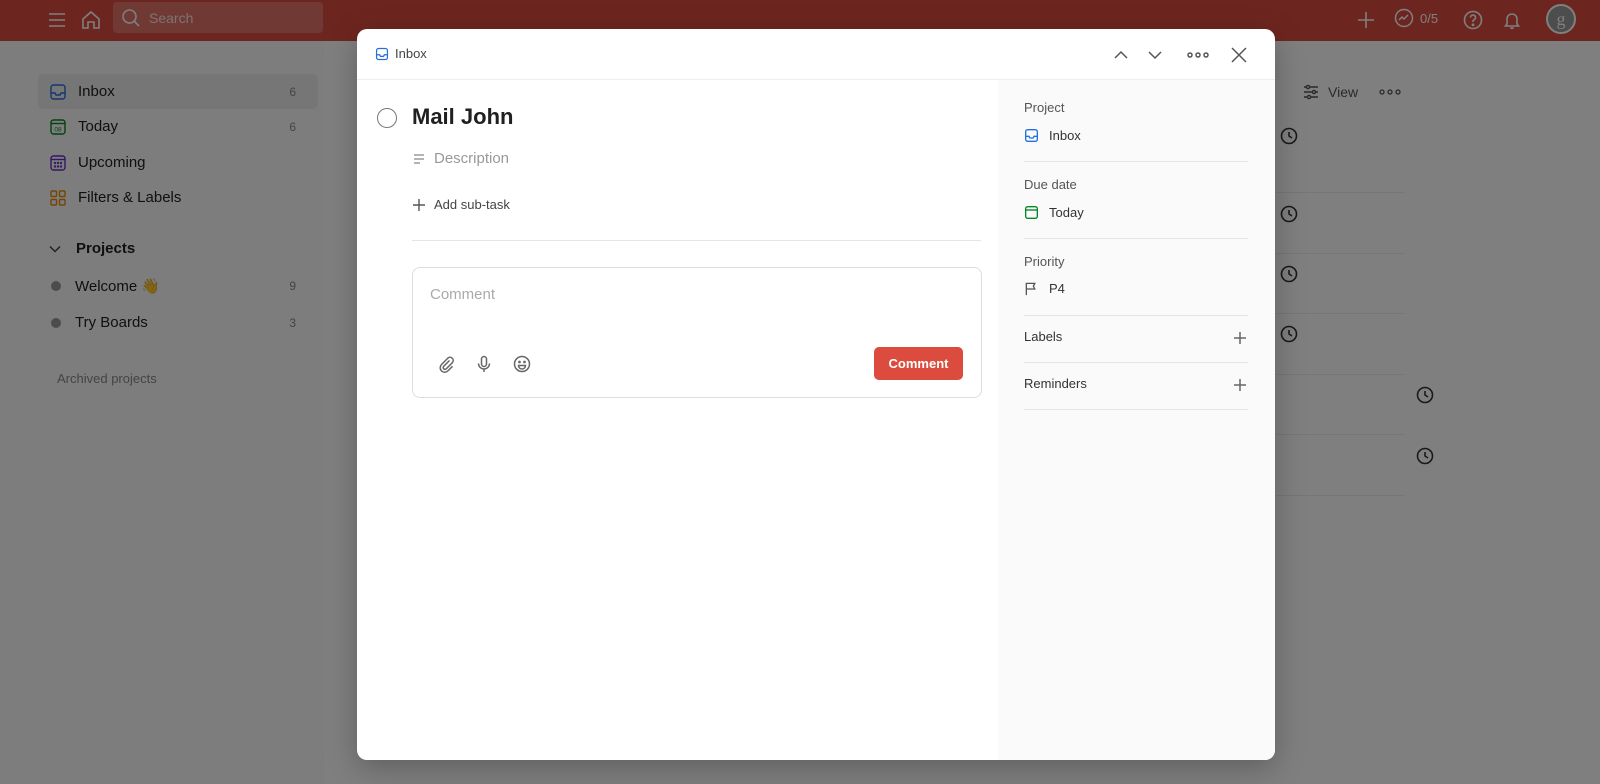  Describe the element at coordinates (918, 363) in the screenshot. I see `comment-button: Comment` at that location.